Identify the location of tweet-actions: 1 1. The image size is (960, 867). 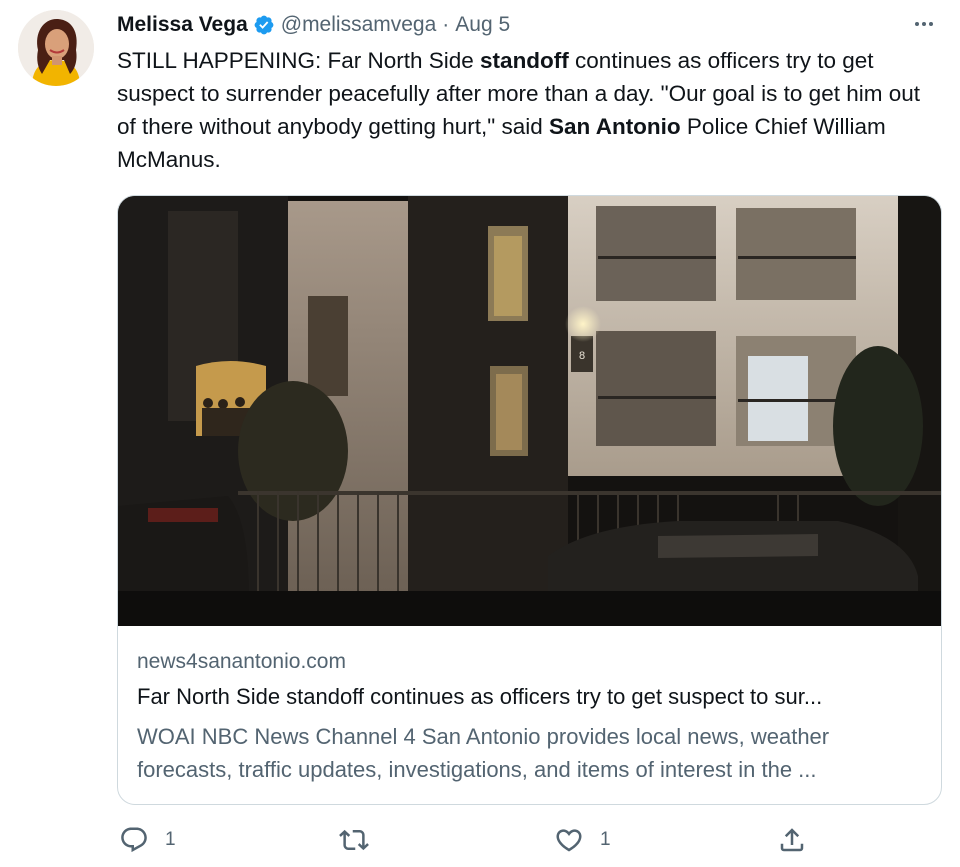
(529, 840).